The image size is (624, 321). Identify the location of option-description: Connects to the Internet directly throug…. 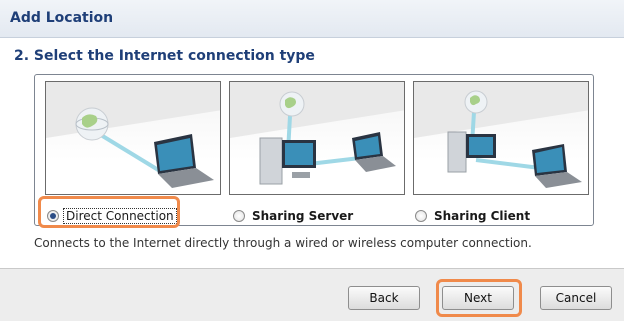
(283, 243).